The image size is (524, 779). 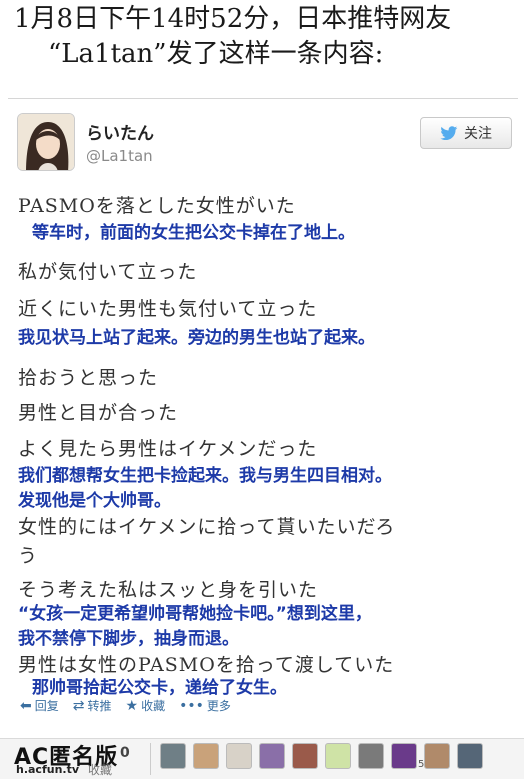 I want to click on tweet-line-cn: 我见状马上站了起来。旁边的男生也站了起来。, so click(x=196, y=338).